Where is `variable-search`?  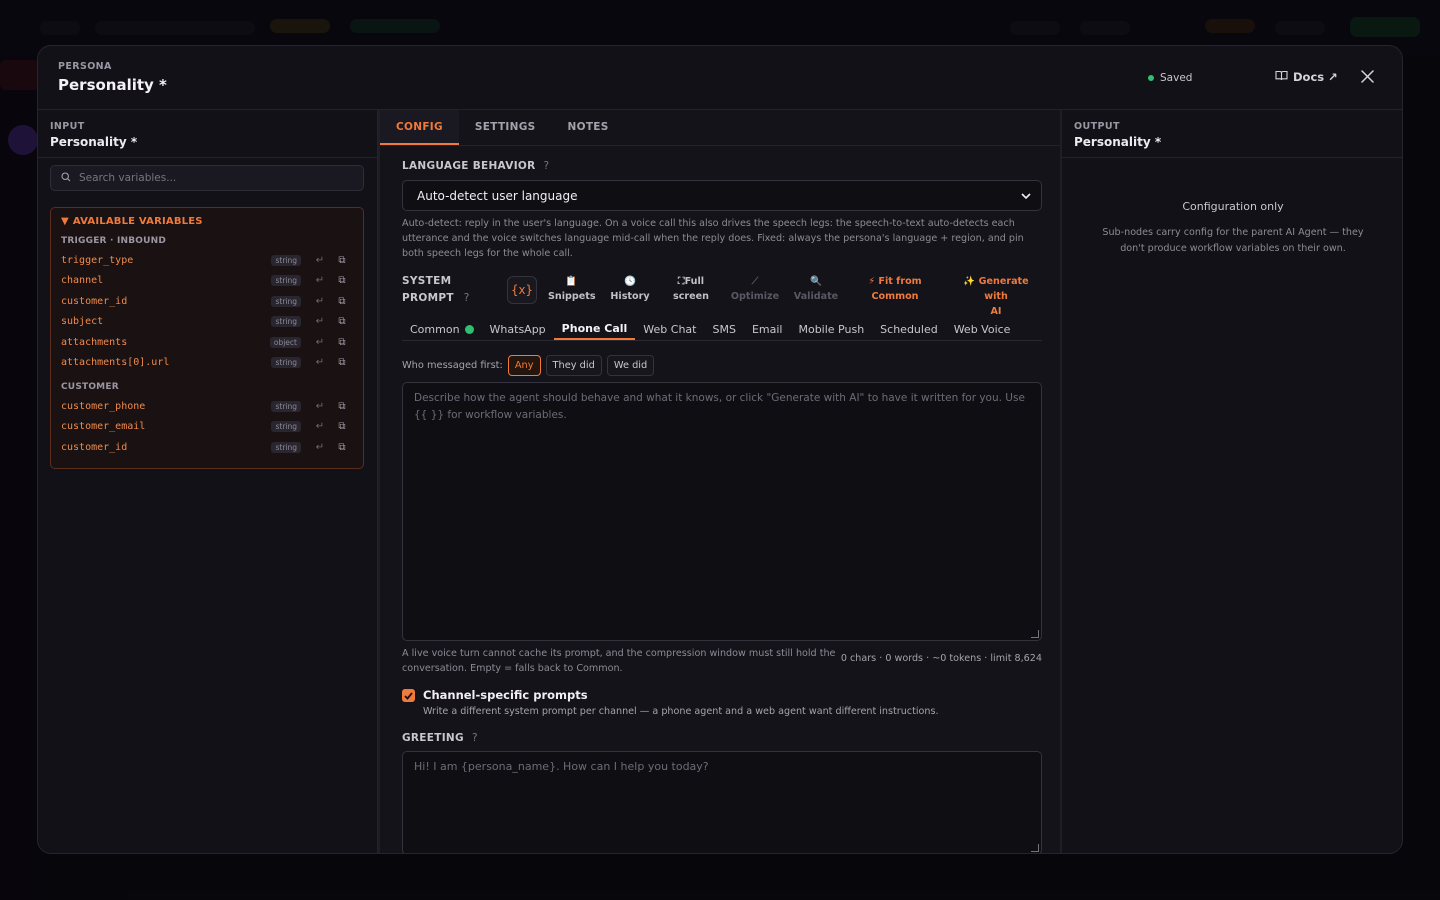 variable-search is located at coordinates (207, 178).